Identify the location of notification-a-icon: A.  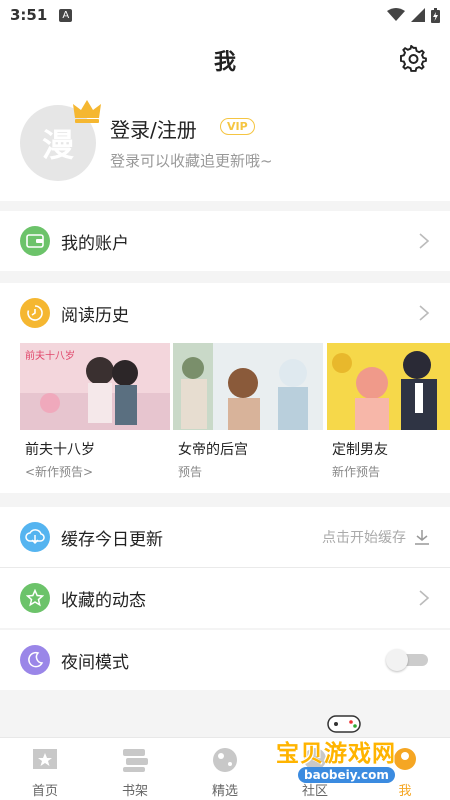
(66, 15).